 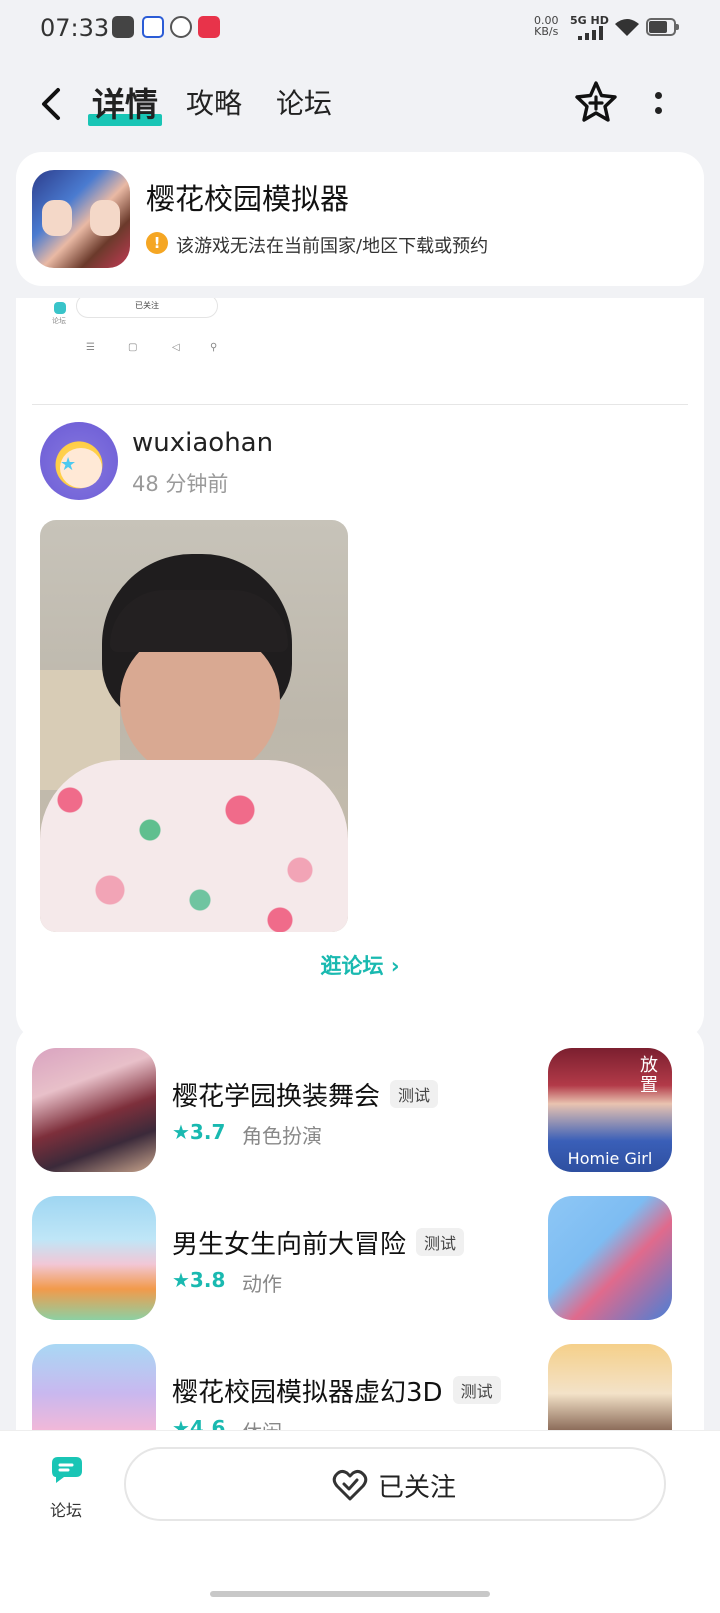 What do you see at coordinates (133, 347) in the screenshot?
I see `mini-home-icon: ▢` at bounding box center [133, 347].